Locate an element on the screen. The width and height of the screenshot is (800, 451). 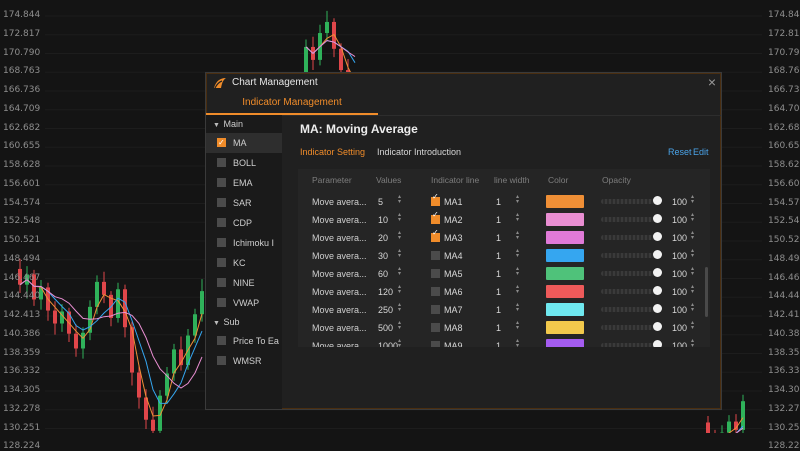
line-toggle: MA4 is located at coordinates (447, 256).